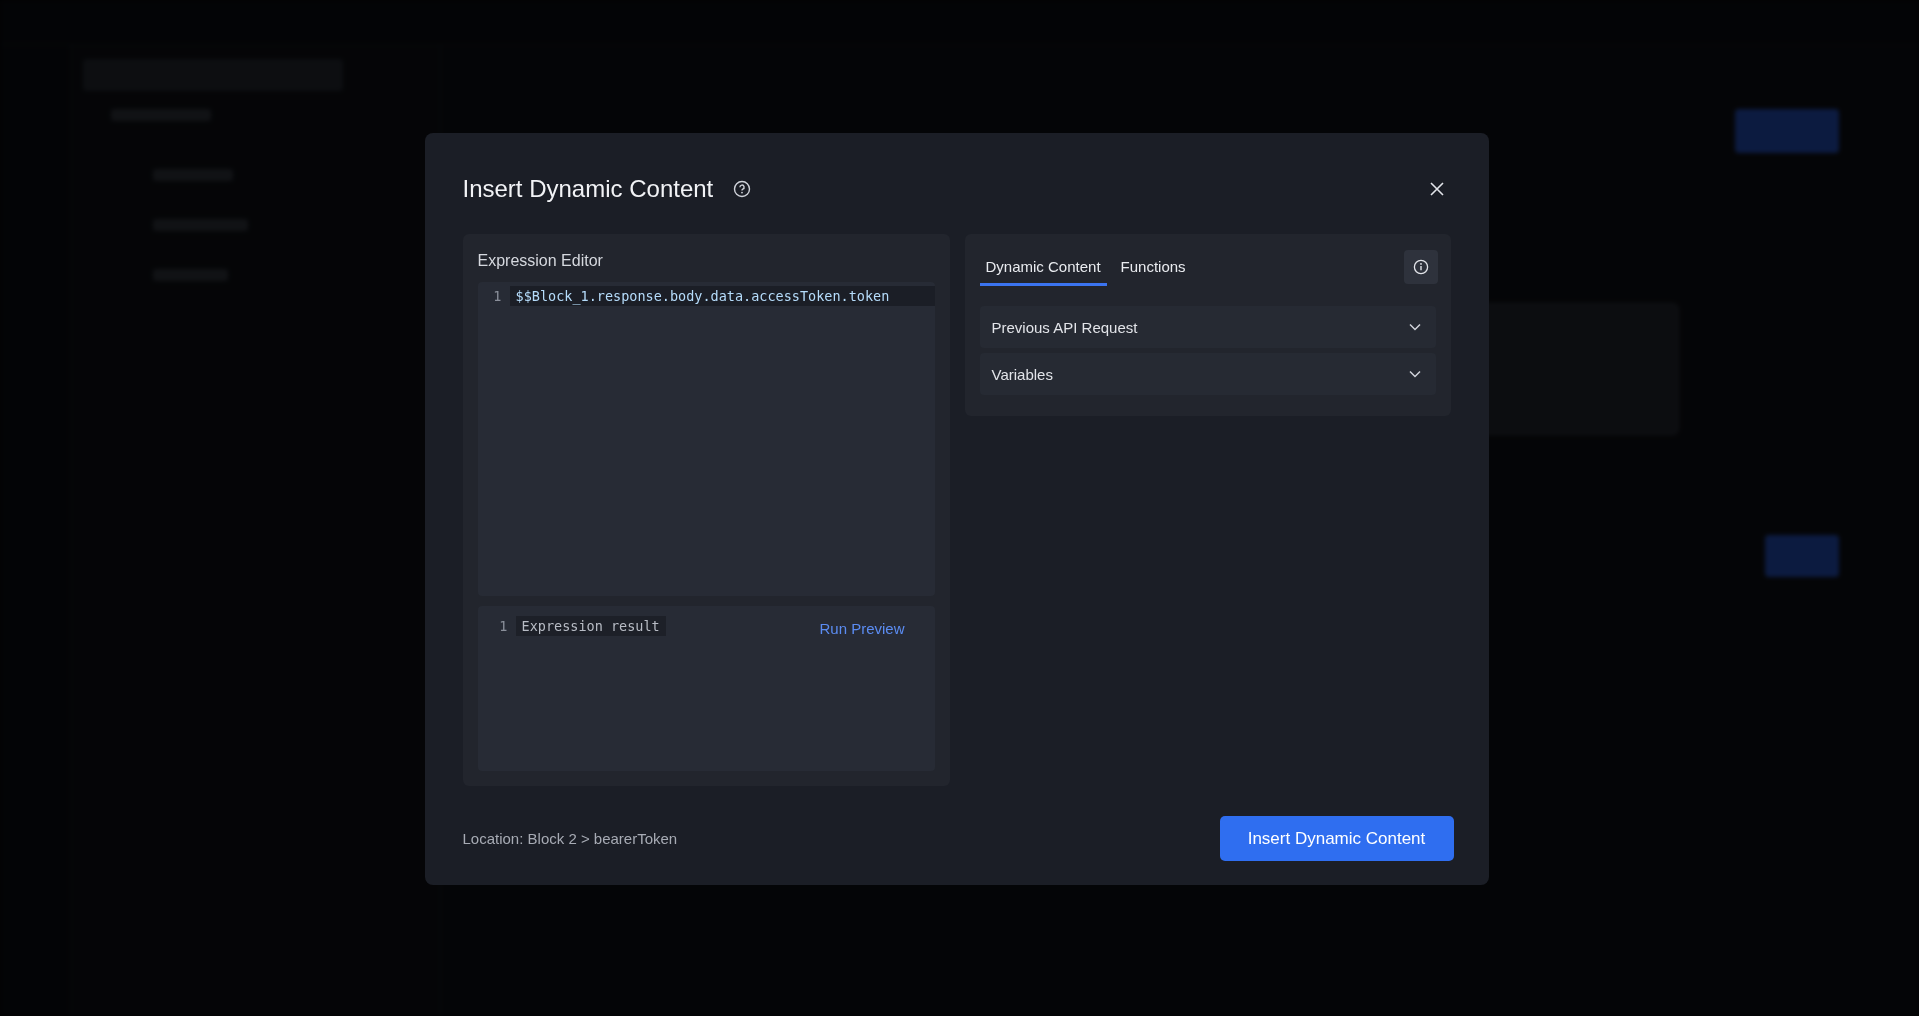 The height and width of the screenshot is (1016, 1919). Describe the element at coordinates (862, 628) in the screenshot. I see `run-preview-link: Run Preview` at that location.